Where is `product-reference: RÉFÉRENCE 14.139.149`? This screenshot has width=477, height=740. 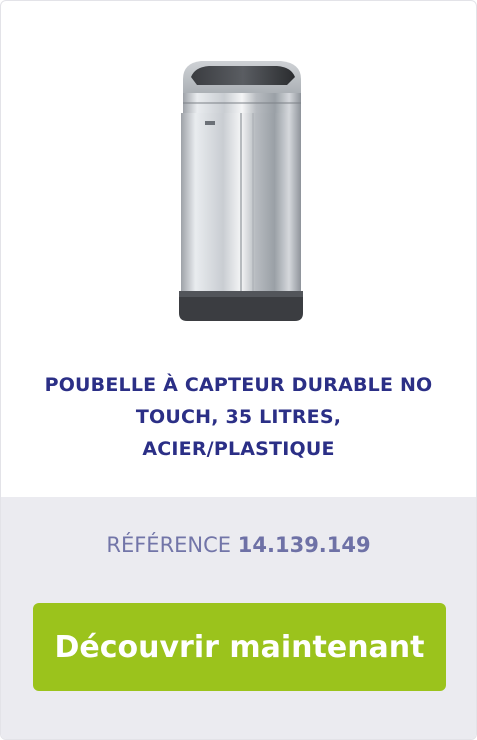 product-reference: RÉFÉRENCE 14.139.149 is located at coordinates (238, 545).